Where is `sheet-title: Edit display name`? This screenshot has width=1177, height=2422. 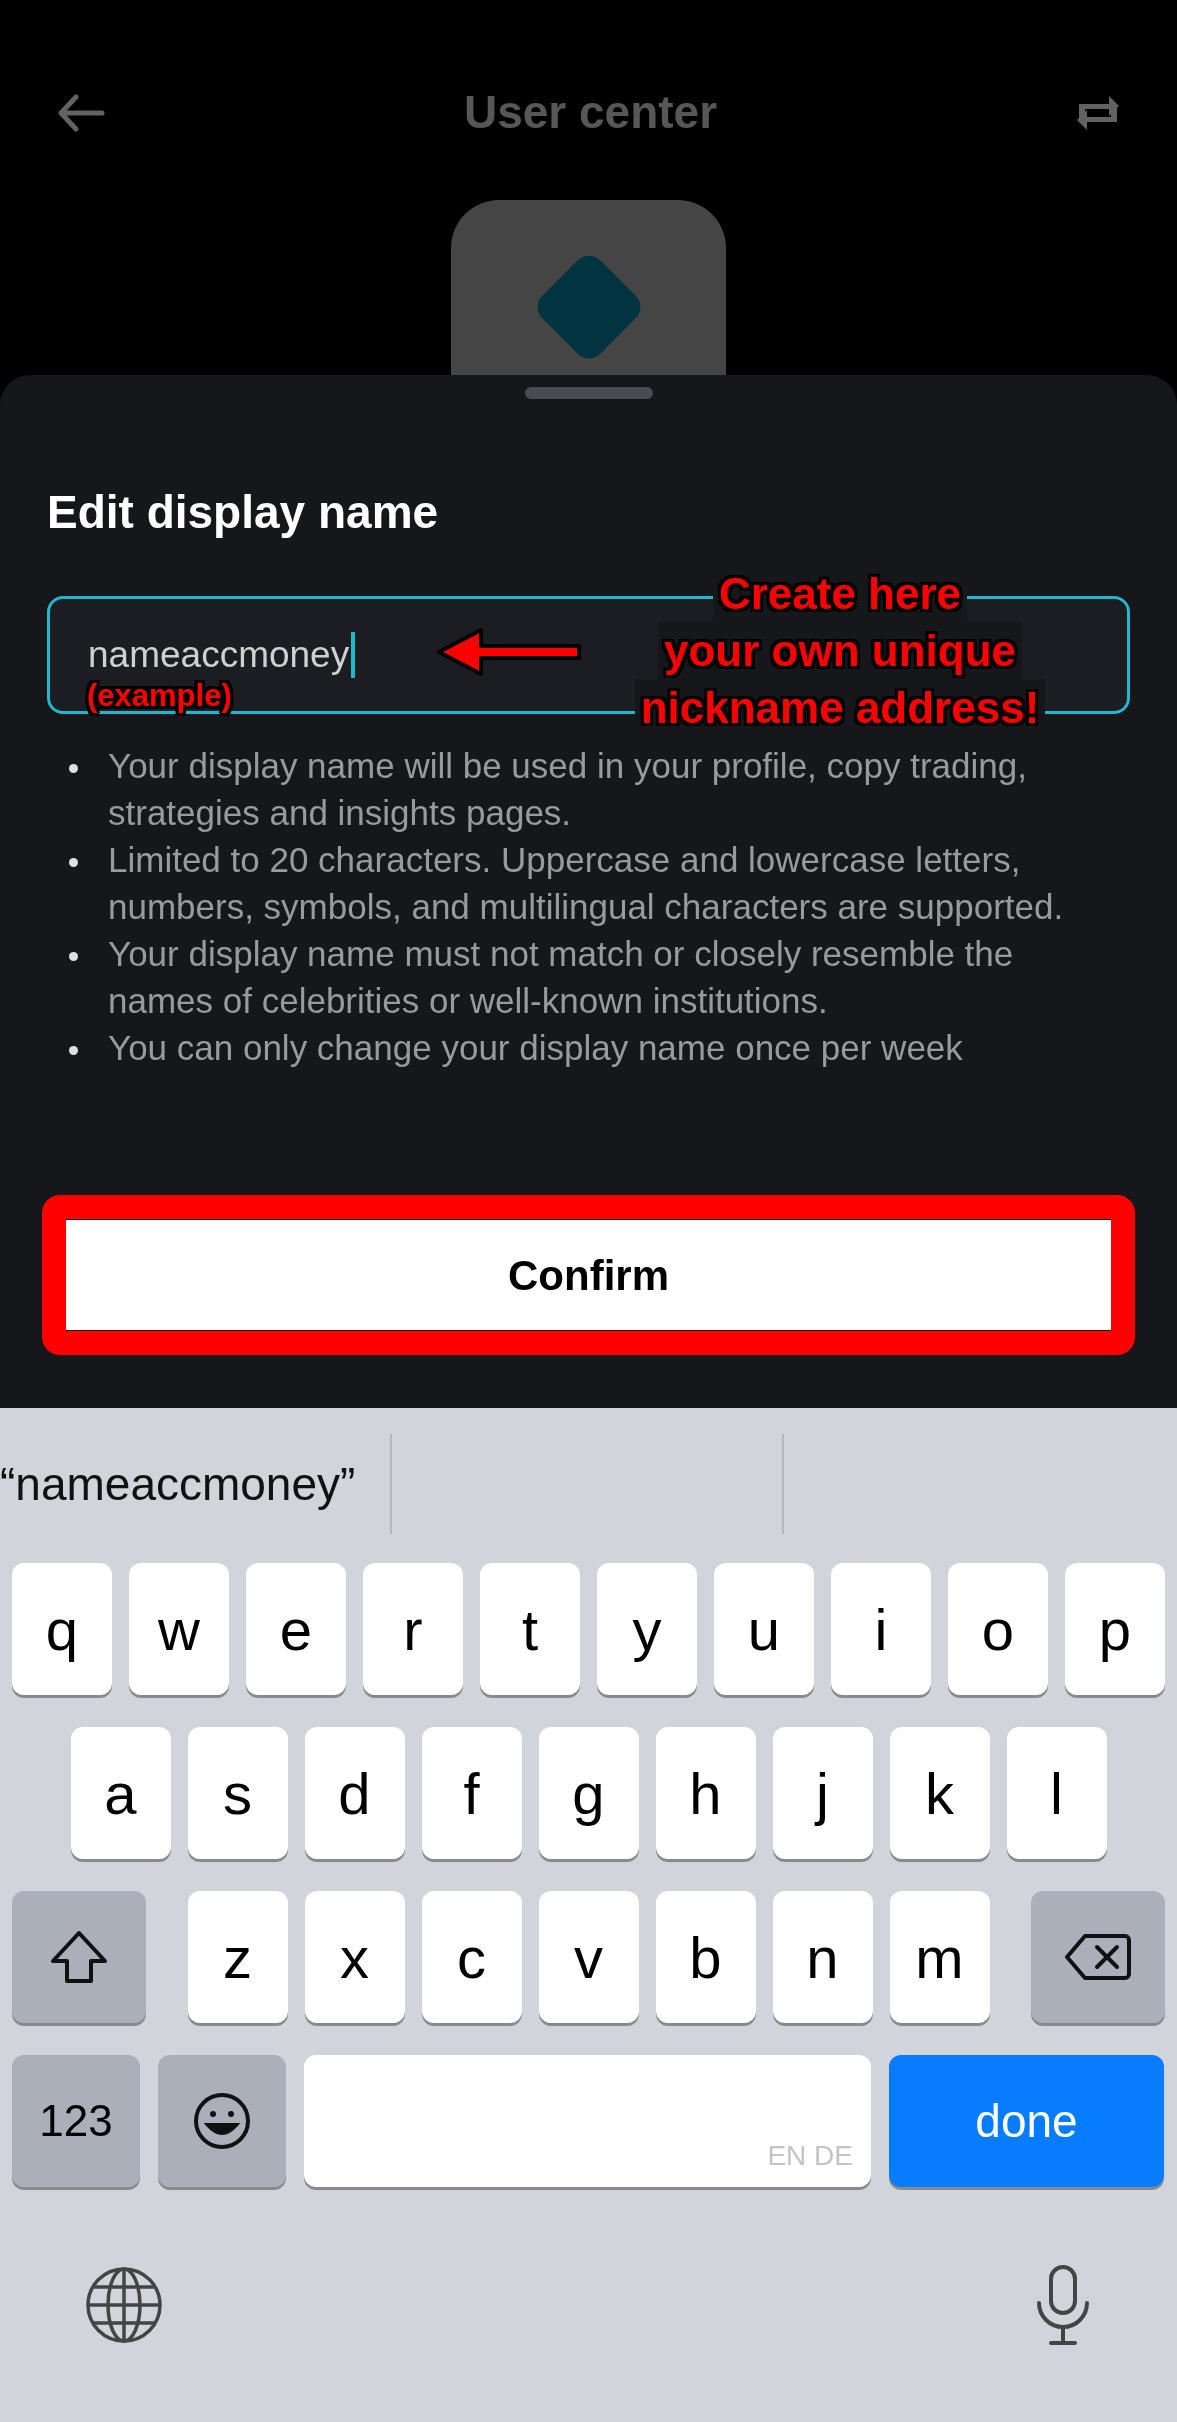 sheet-title: Edit display name is located at coordinates (243, 512).